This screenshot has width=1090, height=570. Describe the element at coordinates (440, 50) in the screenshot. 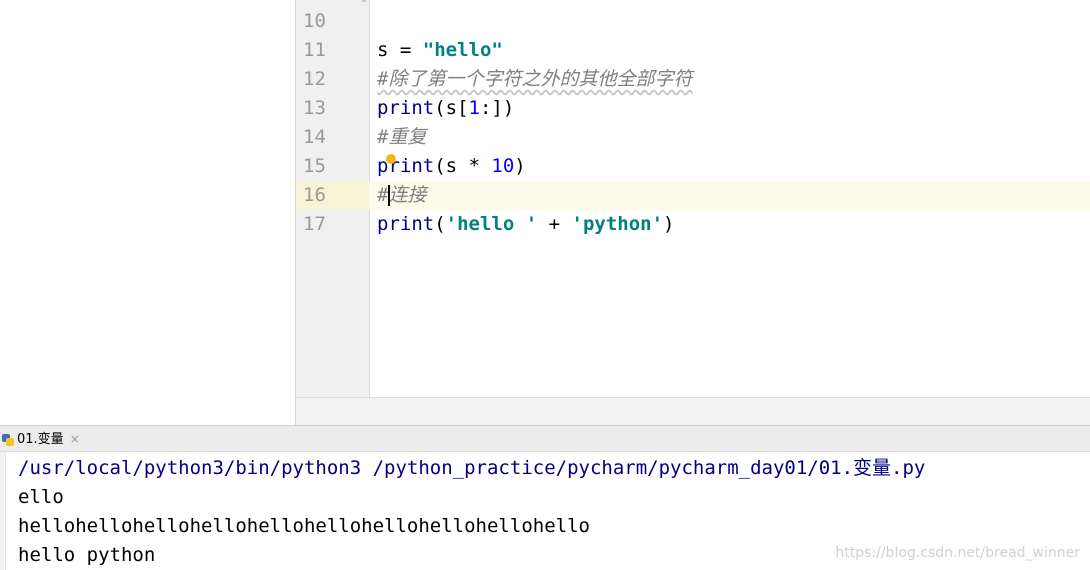

I see `code-text: s = "hello"` at that location.